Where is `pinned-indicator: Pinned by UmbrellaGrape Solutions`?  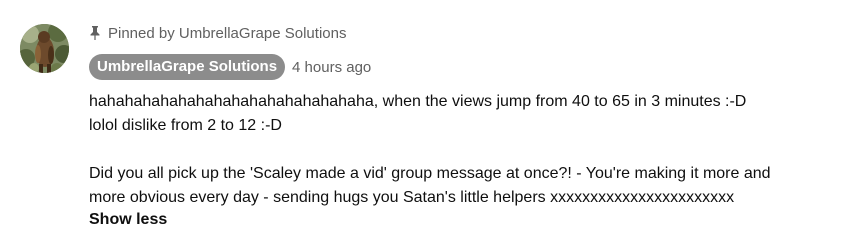 pinned-indicator: Pinned by UmbrellaGrape Solutions is located at coordinates (217, 33).